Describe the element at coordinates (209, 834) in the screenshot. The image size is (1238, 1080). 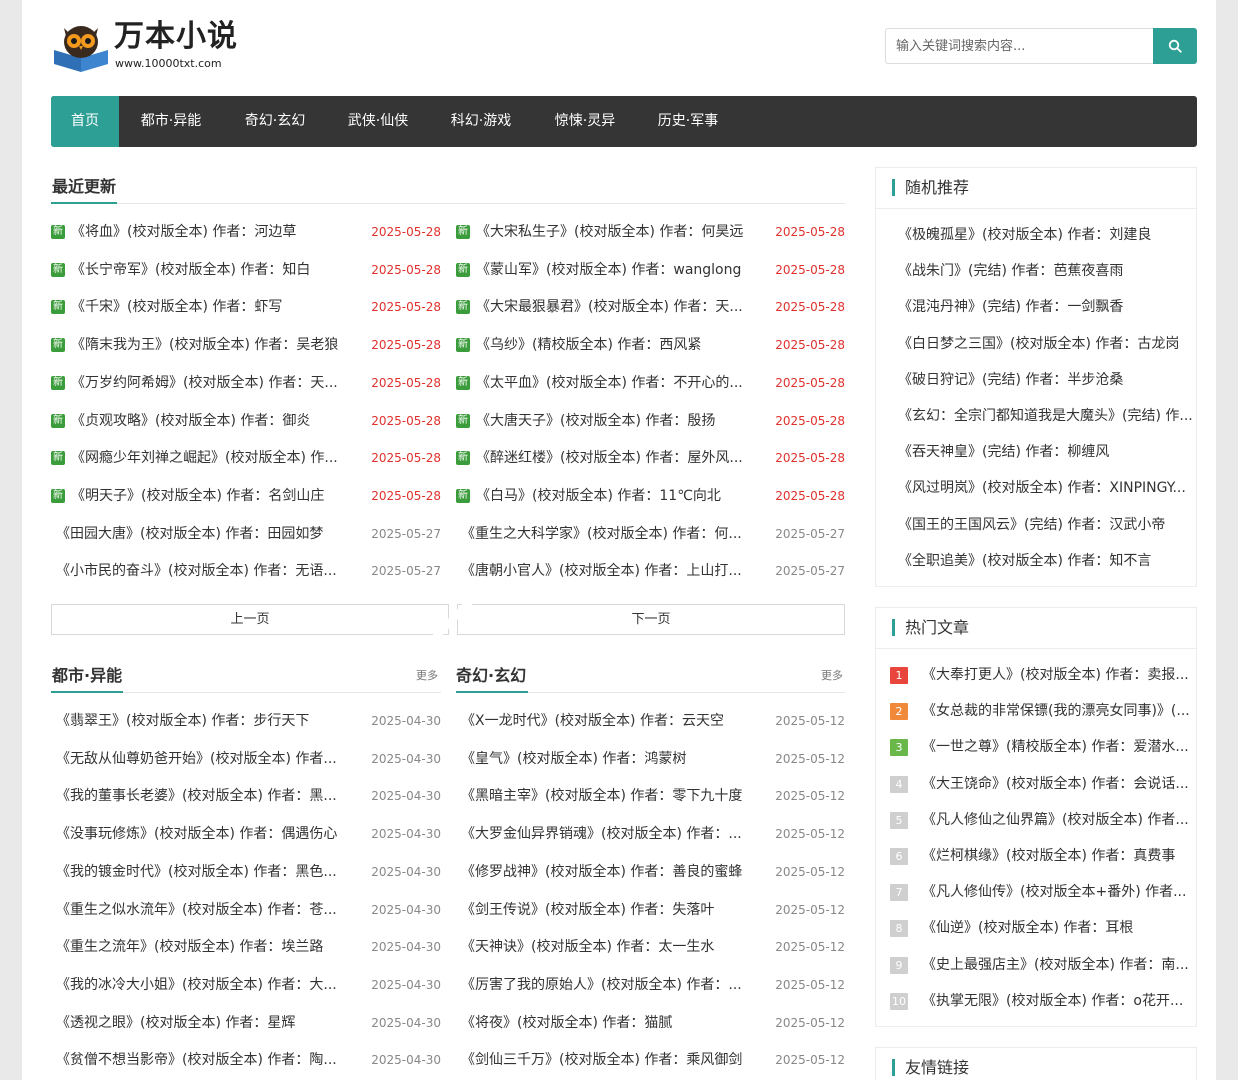
I see `book-link: 《没事玩修炼》(校对版全本) 作者：偶遇伤心` at that location.